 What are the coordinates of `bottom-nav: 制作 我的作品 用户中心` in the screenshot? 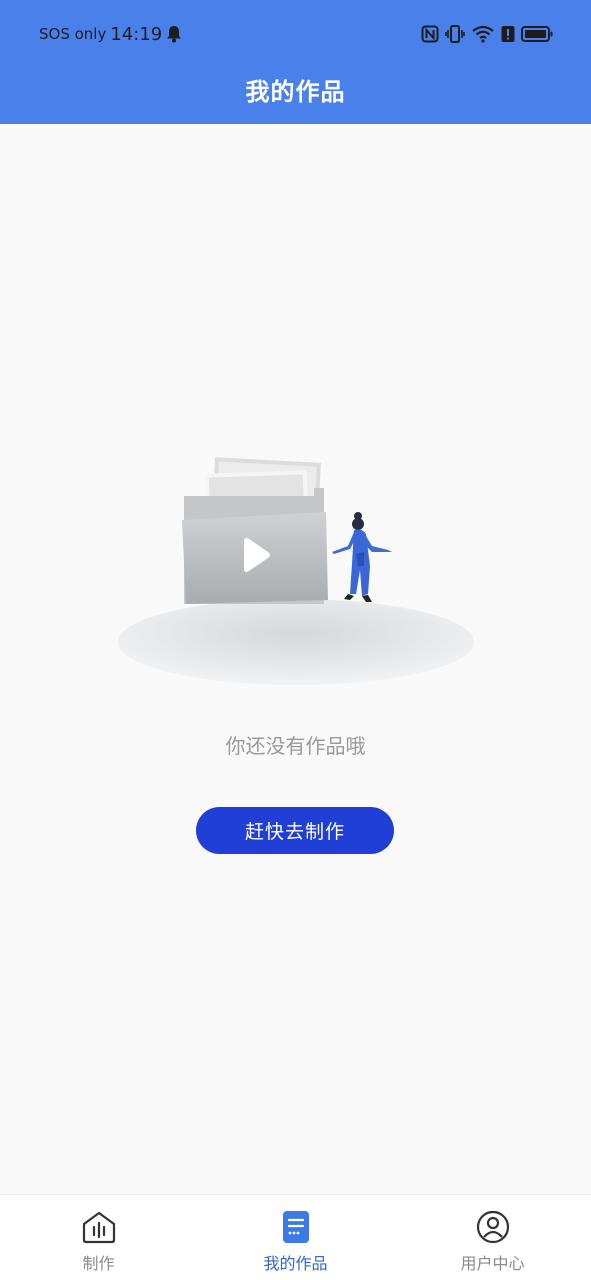 It's located at (295, 1237).